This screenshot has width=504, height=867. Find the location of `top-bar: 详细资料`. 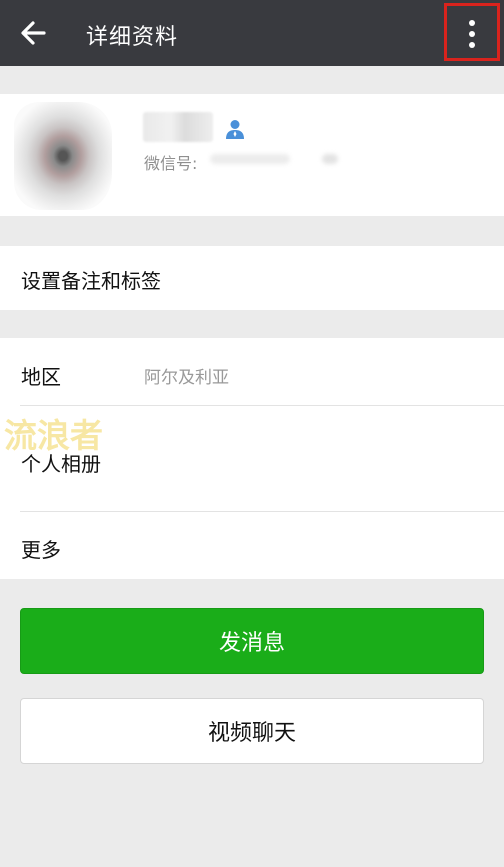

top-bar: 详细资料 is located at coordinates (252, 33).